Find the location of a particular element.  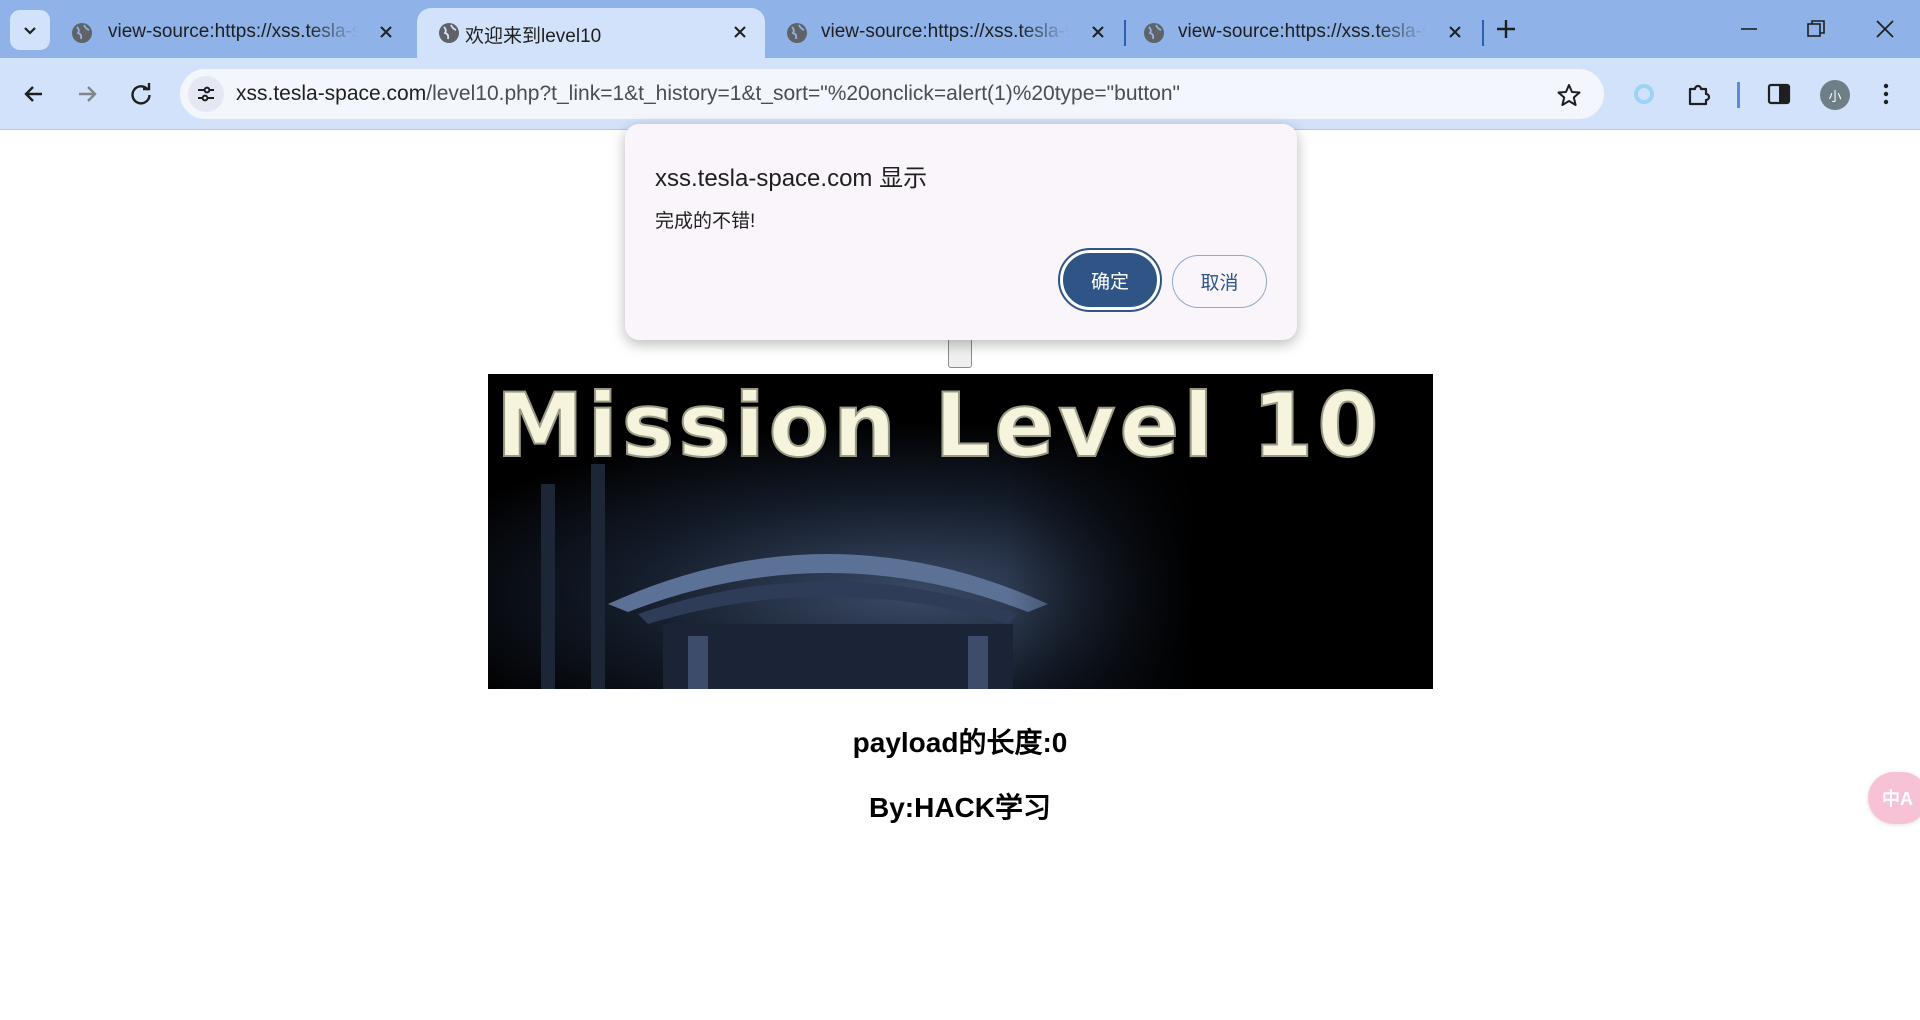

chevron-down-icon is located at coordinates (30, 31).